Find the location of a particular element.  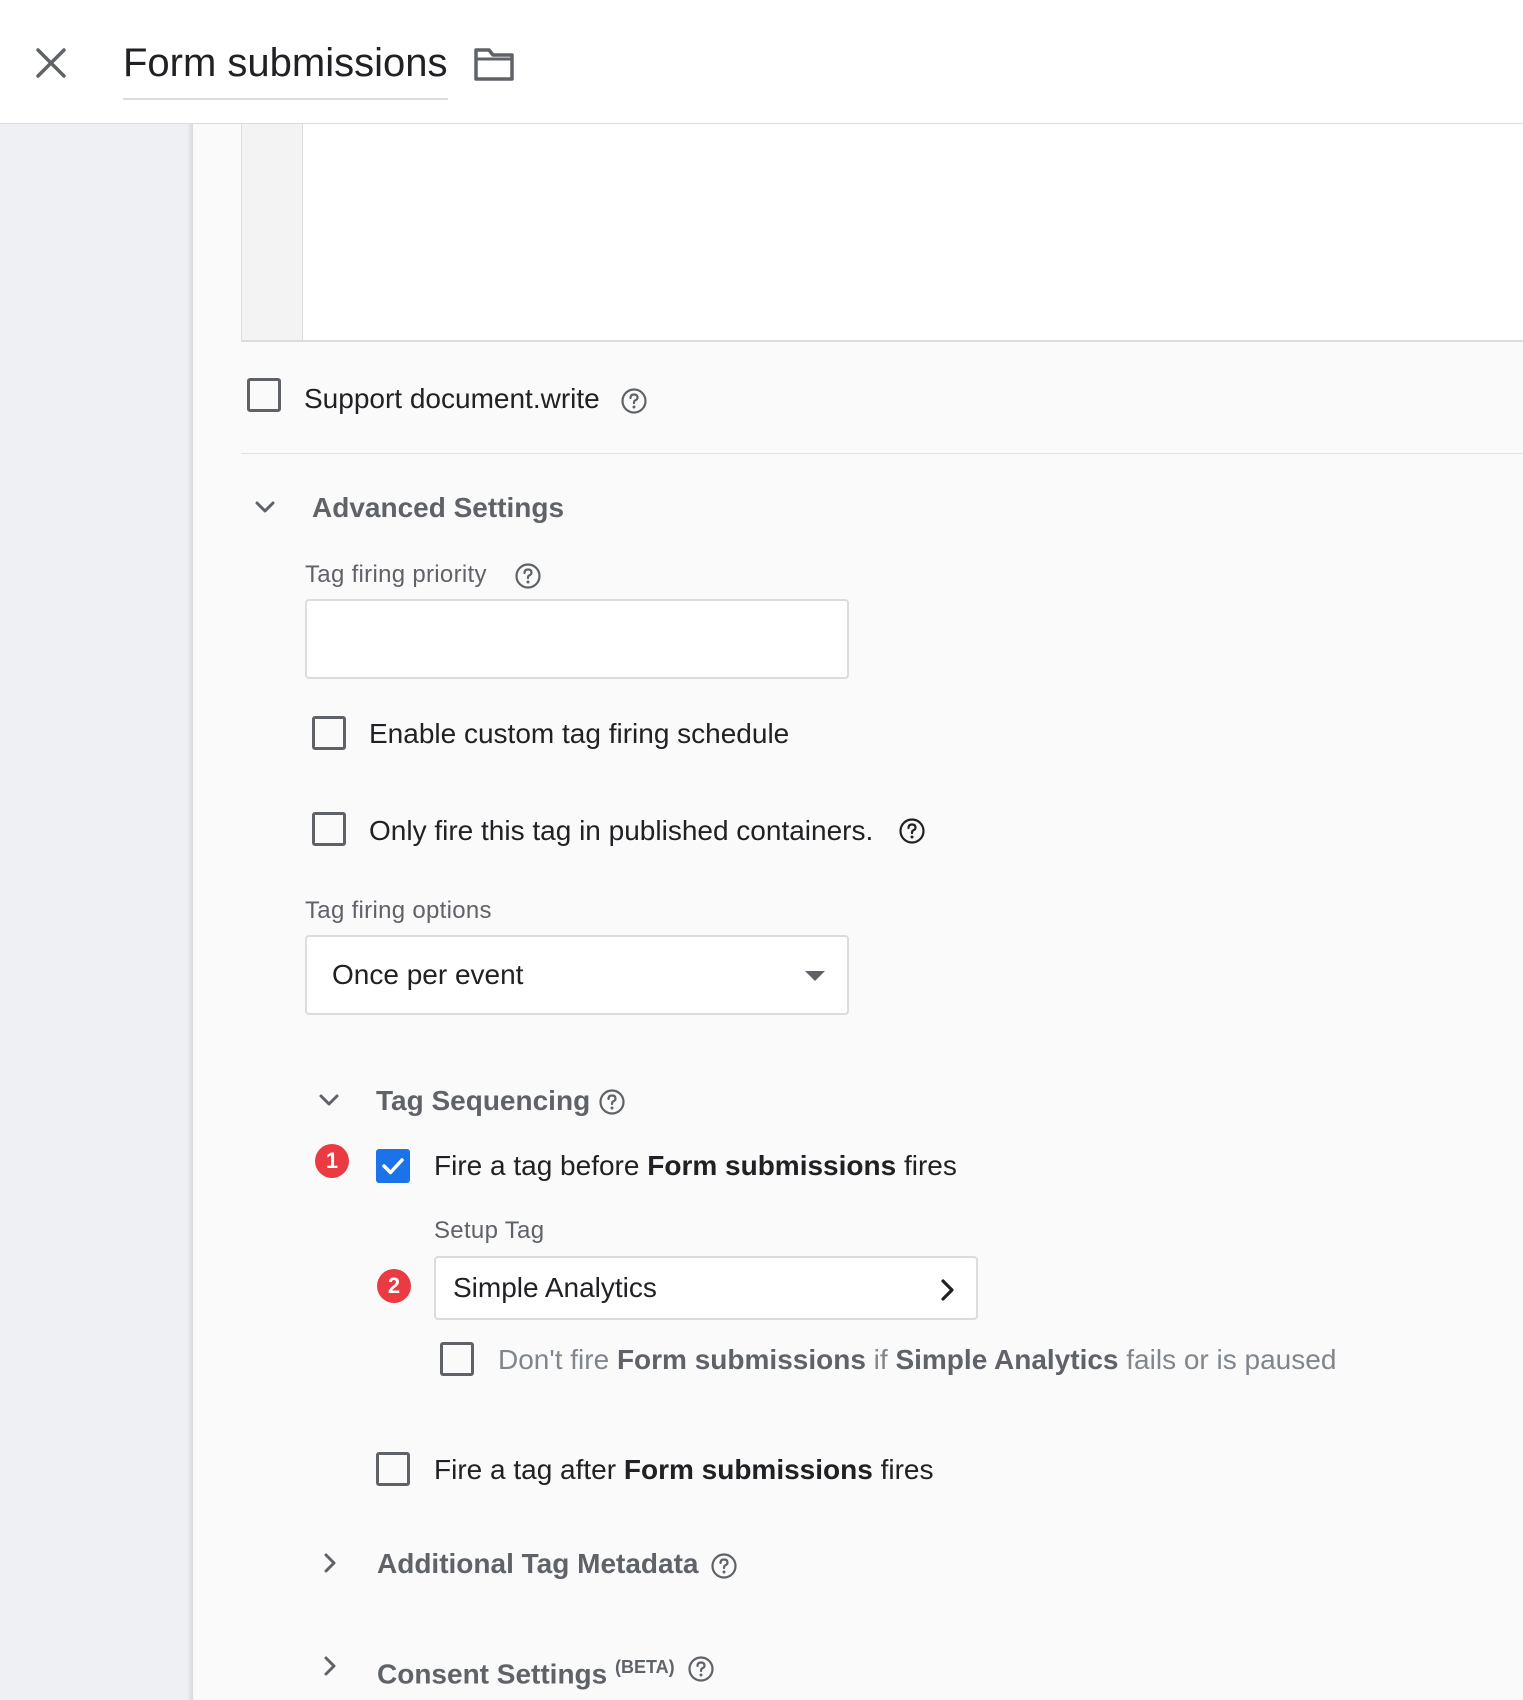

dont-fire-setup: Simple Analytics is located at coordinates (1007, 1359).